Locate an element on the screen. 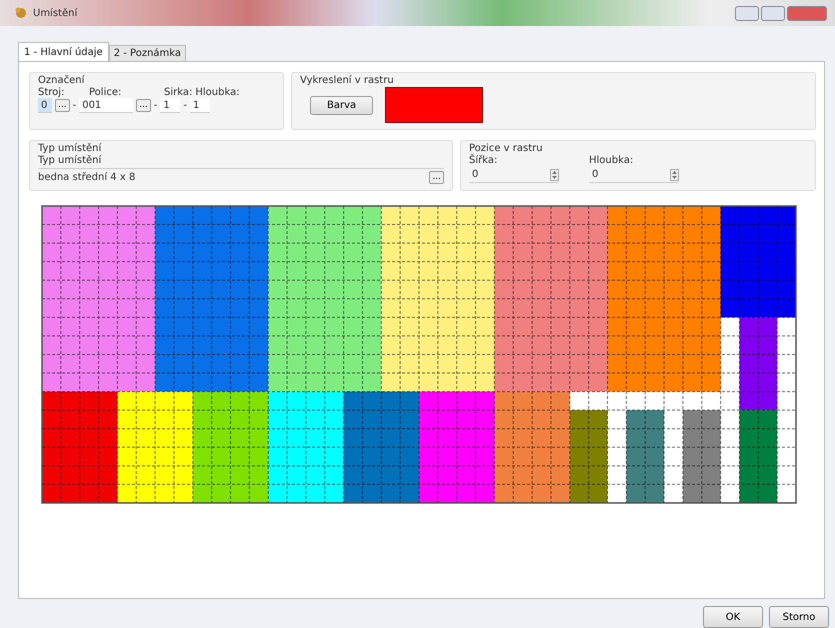  field-label: Police: is located at coordinates (105, 92).